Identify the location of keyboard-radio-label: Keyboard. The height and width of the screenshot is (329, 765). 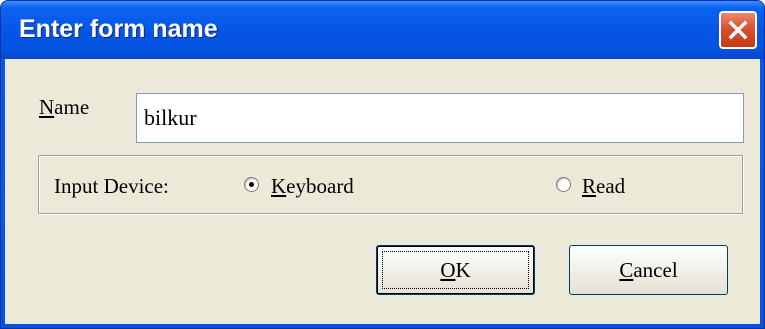
(312, 186).